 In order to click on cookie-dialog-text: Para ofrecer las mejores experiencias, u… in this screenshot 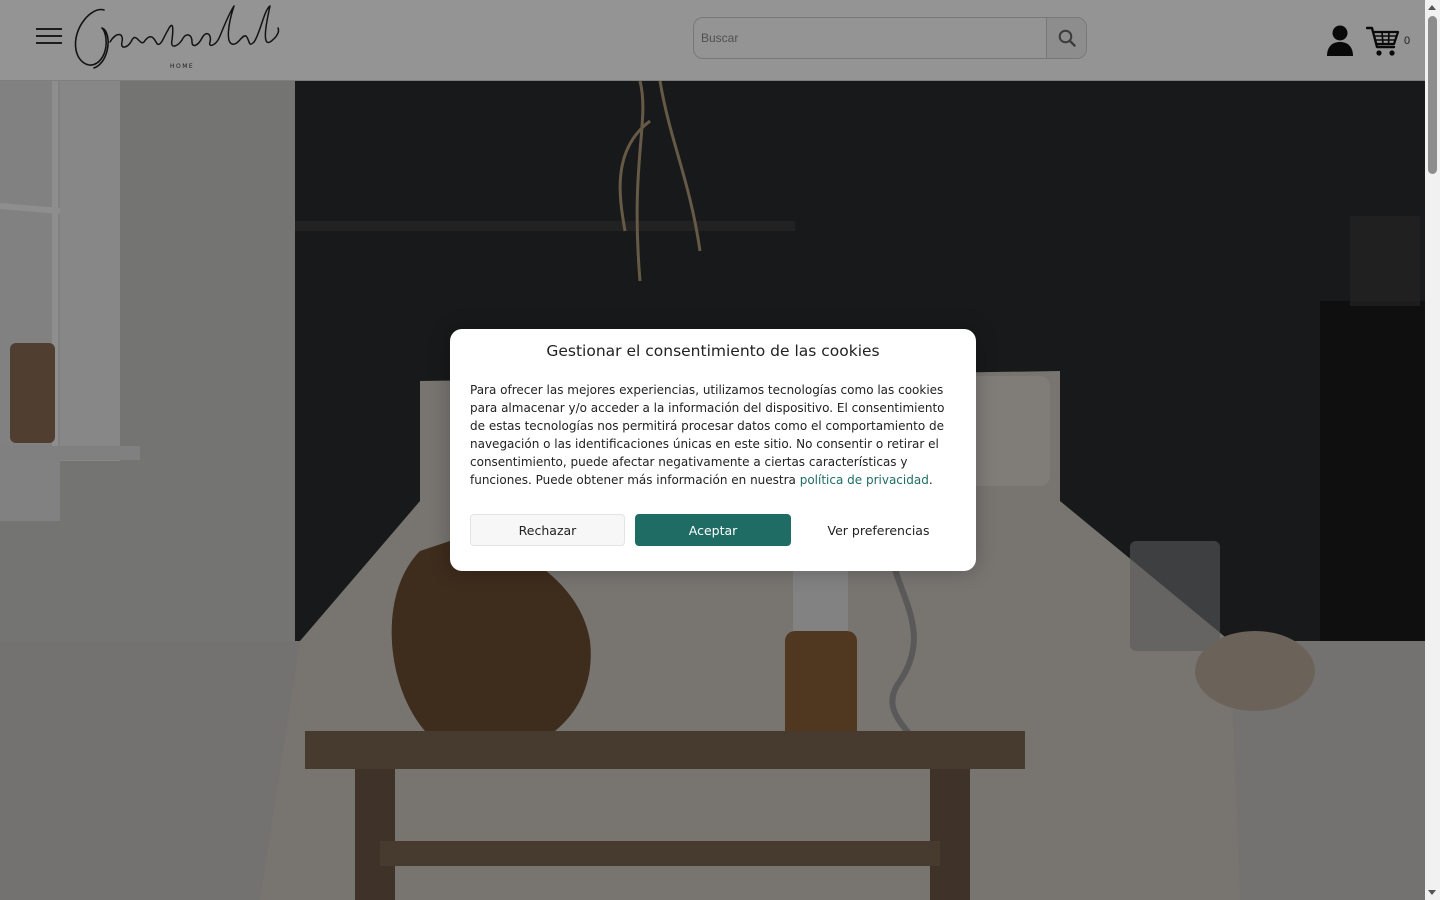, I will do `click(713, 435)`.